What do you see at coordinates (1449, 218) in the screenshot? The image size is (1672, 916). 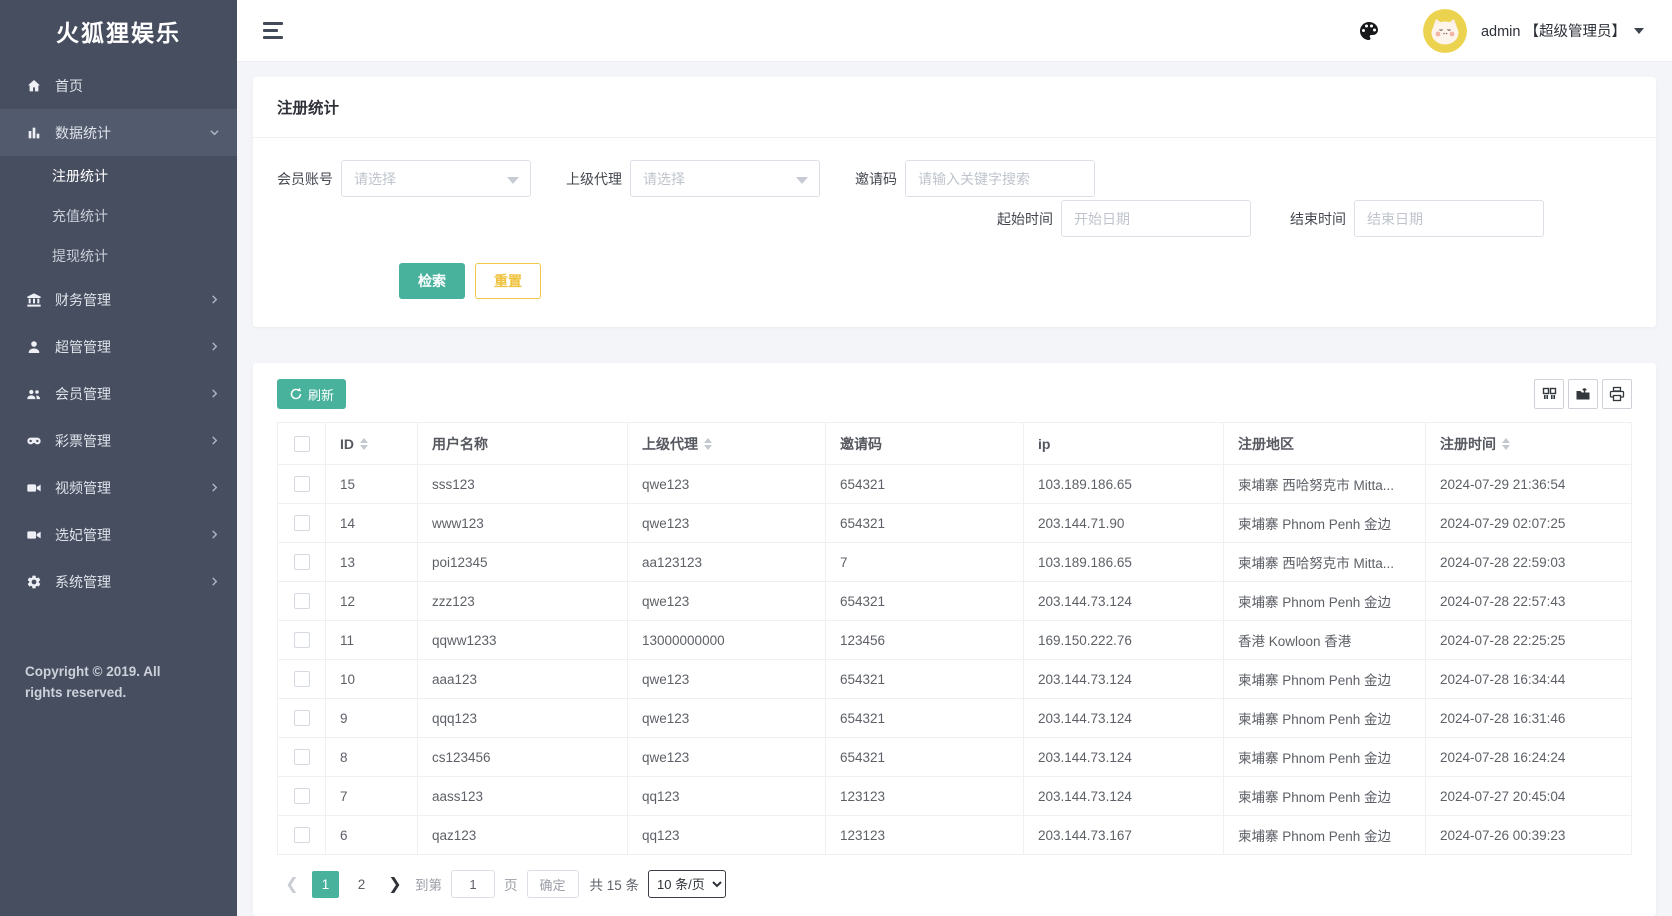 I see `end-date-input` at bounding box center [1449, 218].